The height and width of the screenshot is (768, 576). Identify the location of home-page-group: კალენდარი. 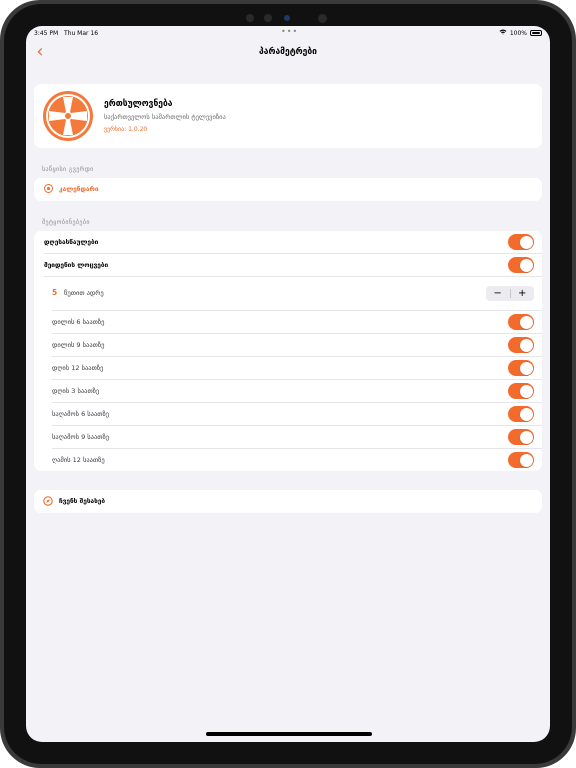
(288, 189).